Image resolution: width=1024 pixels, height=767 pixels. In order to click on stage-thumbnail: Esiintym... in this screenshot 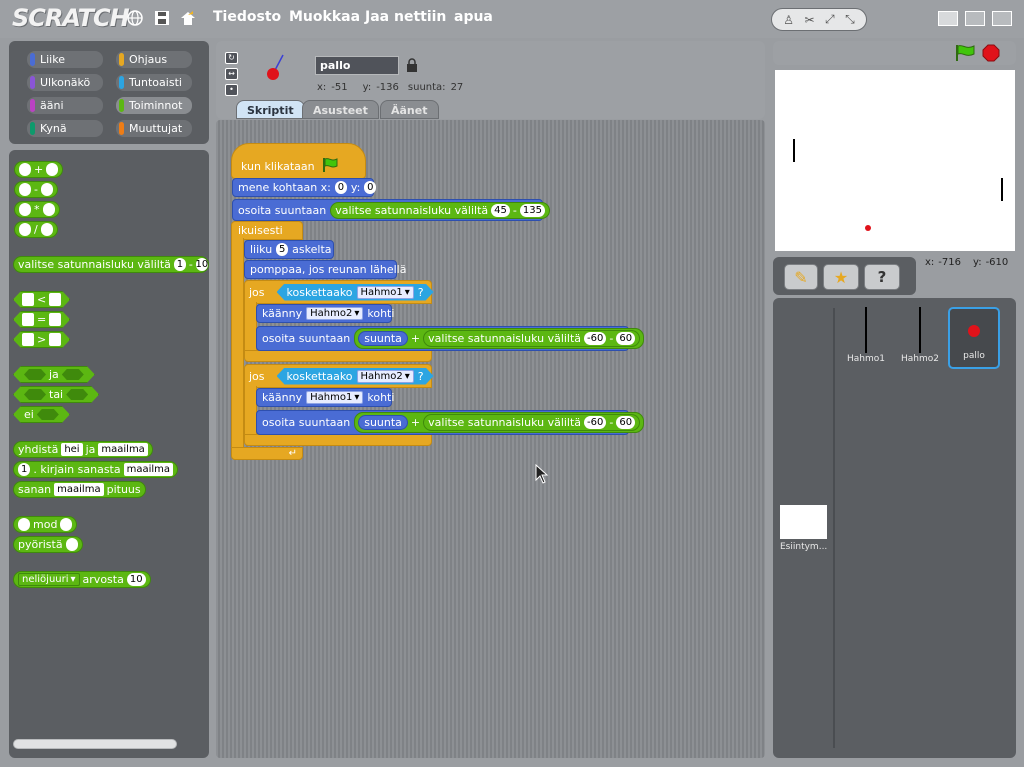, I will do `click(804, 532)`.